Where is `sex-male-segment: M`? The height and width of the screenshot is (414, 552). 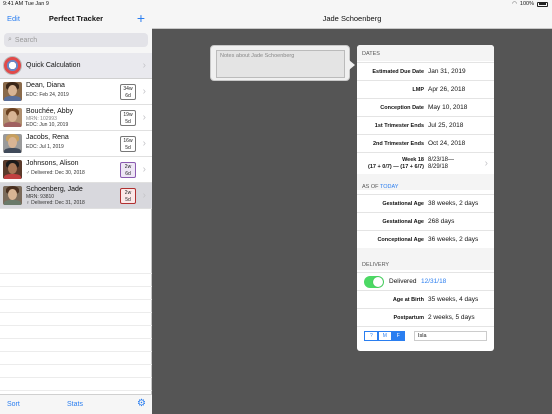
sex-male-segment: M is located at coordinates (384, 336).